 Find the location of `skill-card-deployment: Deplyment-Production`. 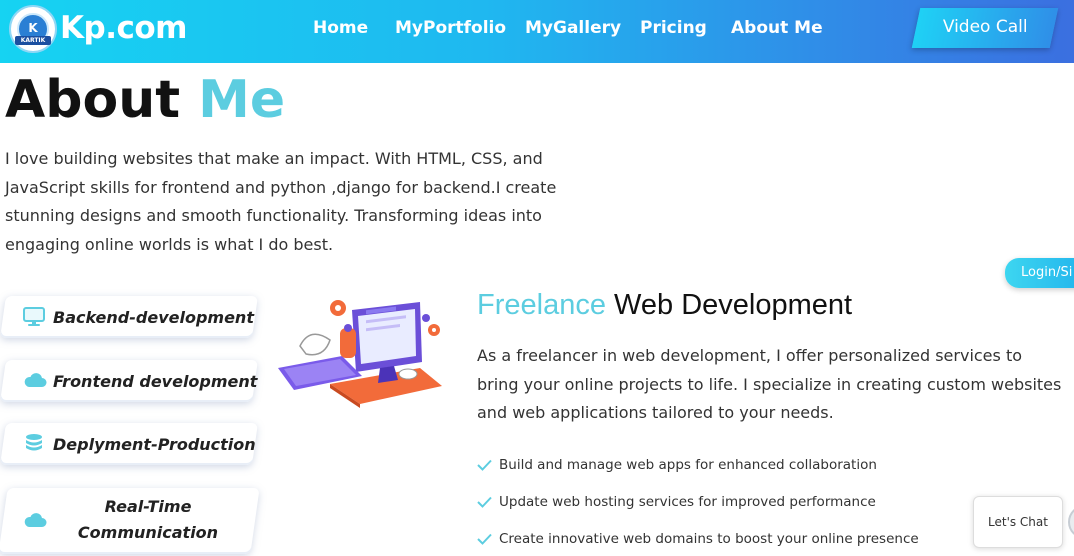

skill-card-deployment: Deplyment-Production is located at coordinates (129, 444).